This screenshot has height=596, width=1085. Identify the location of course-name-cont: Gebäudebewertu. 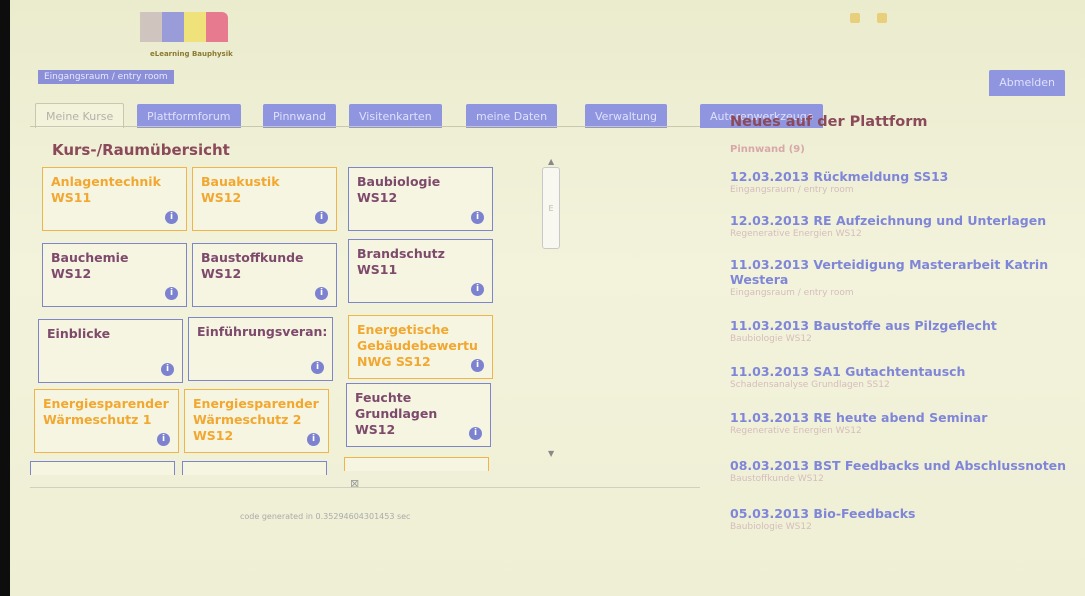
(417, 345).